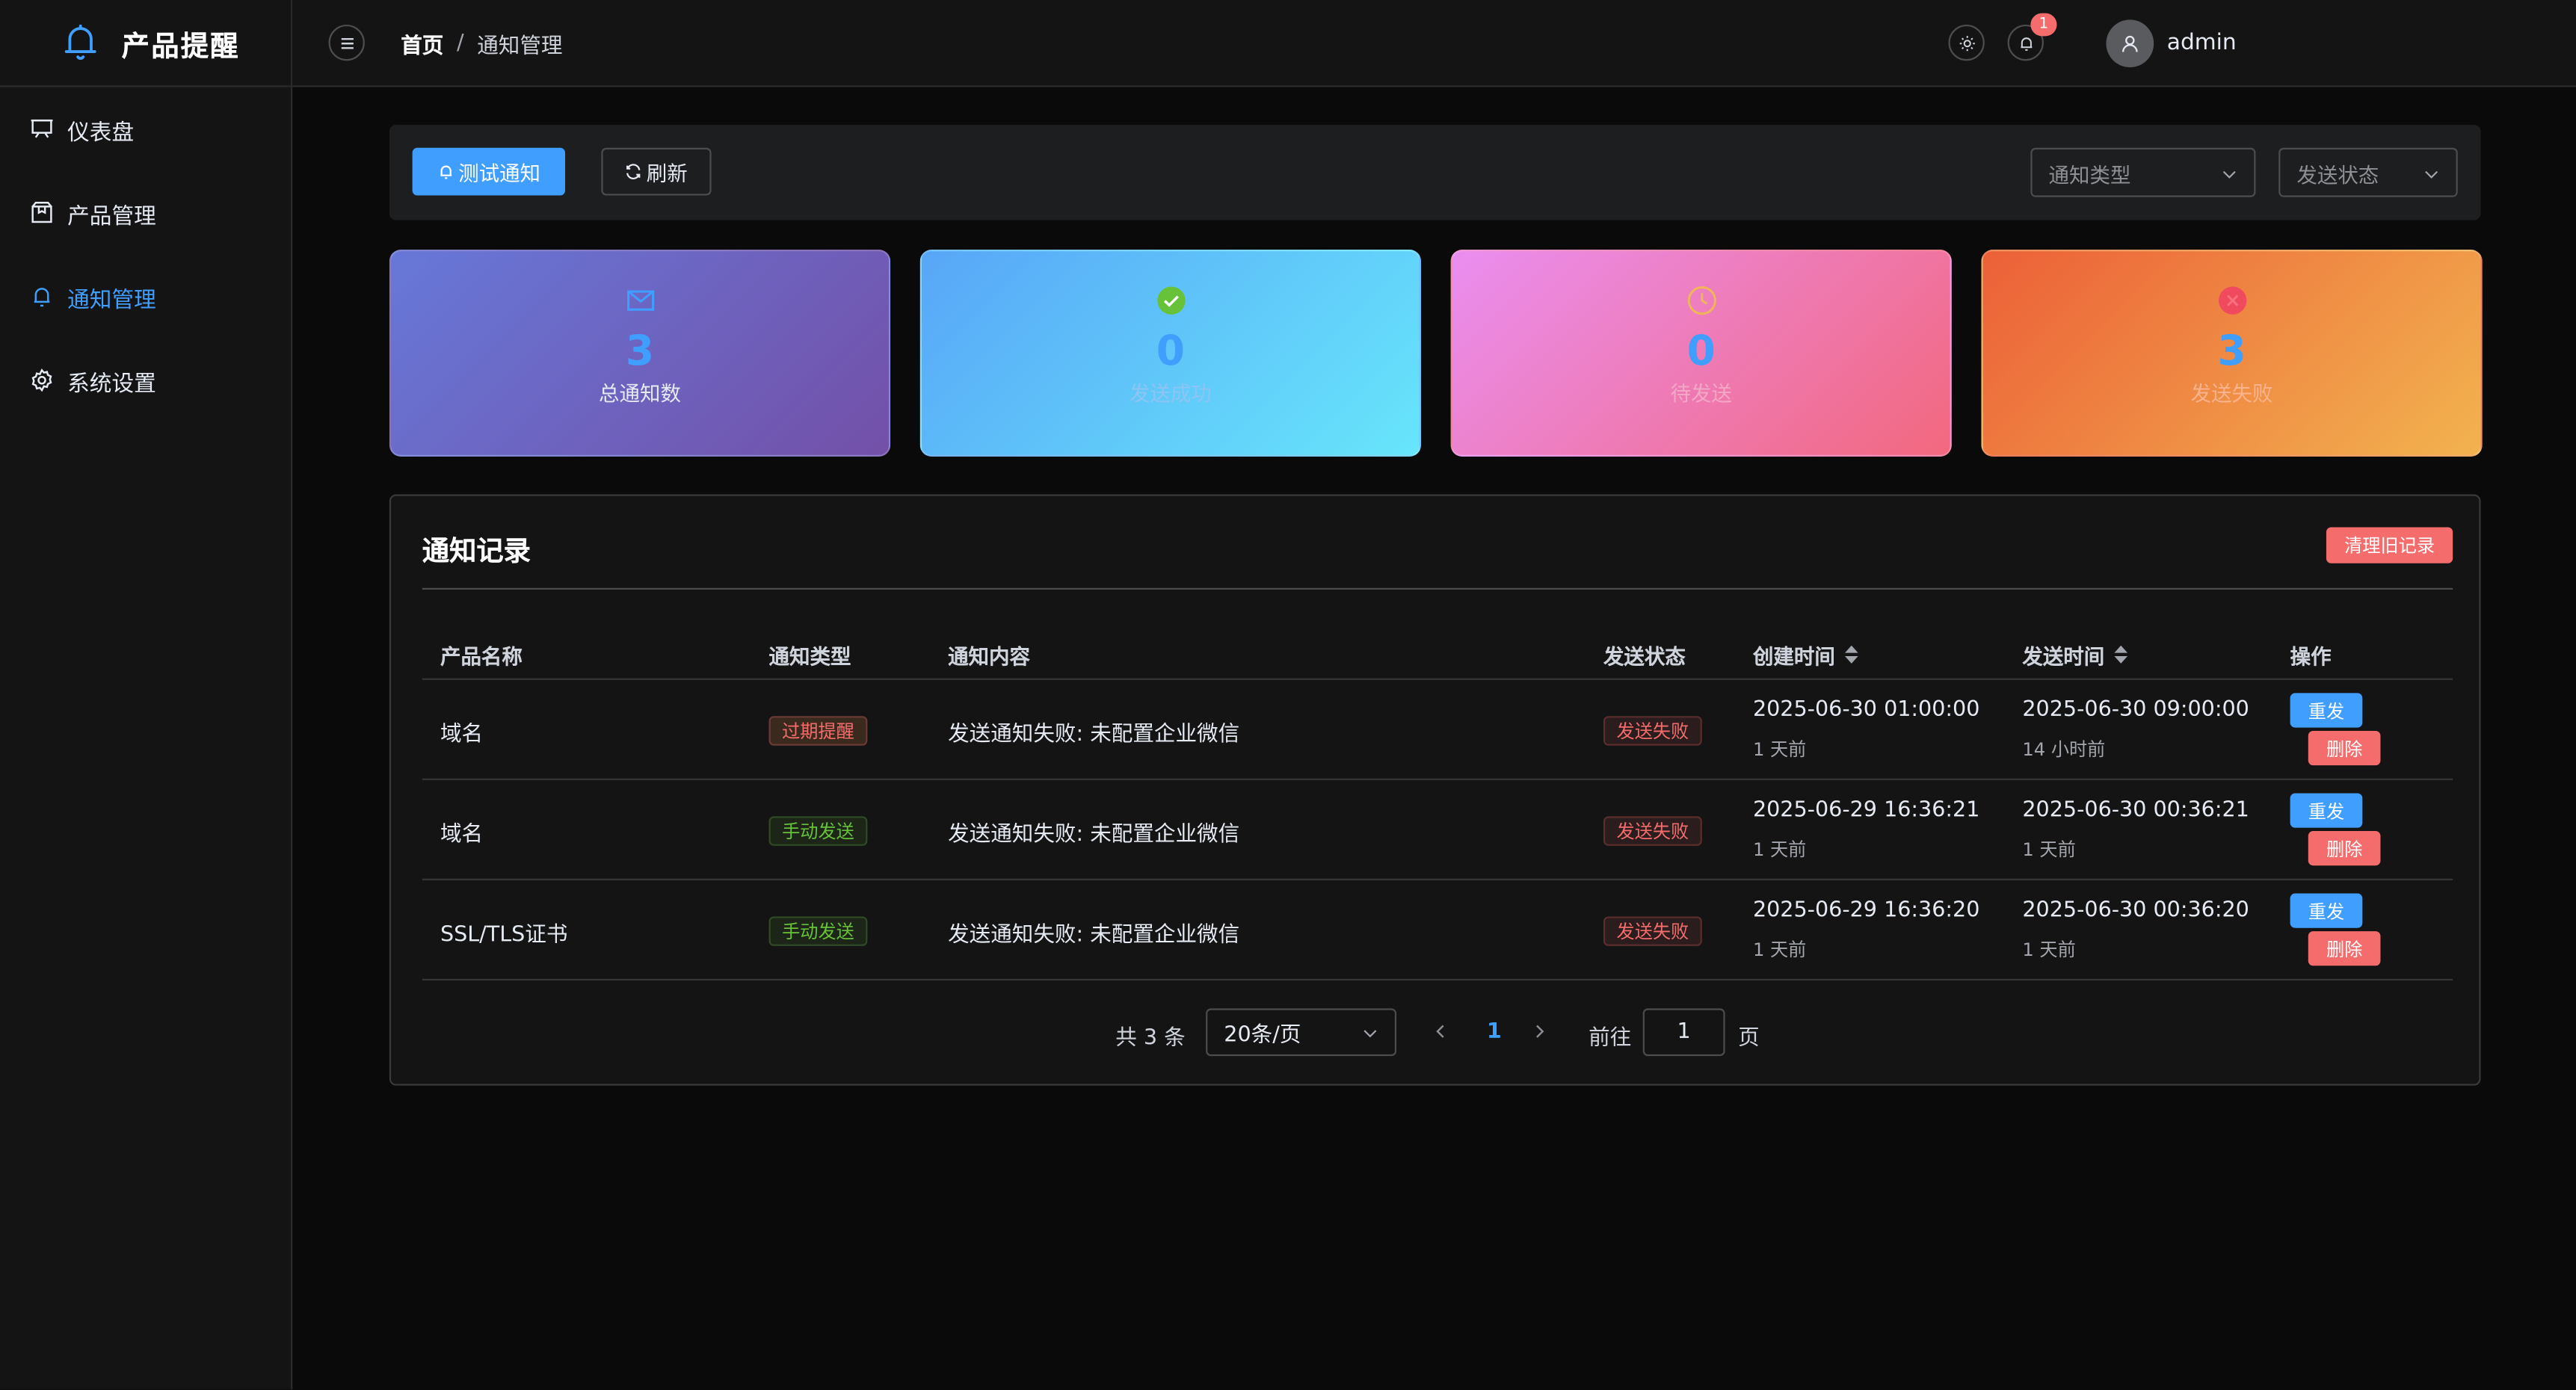 The image size is (2576, 1390). I want to click on column-label: 通知类型, so click(809, 656).